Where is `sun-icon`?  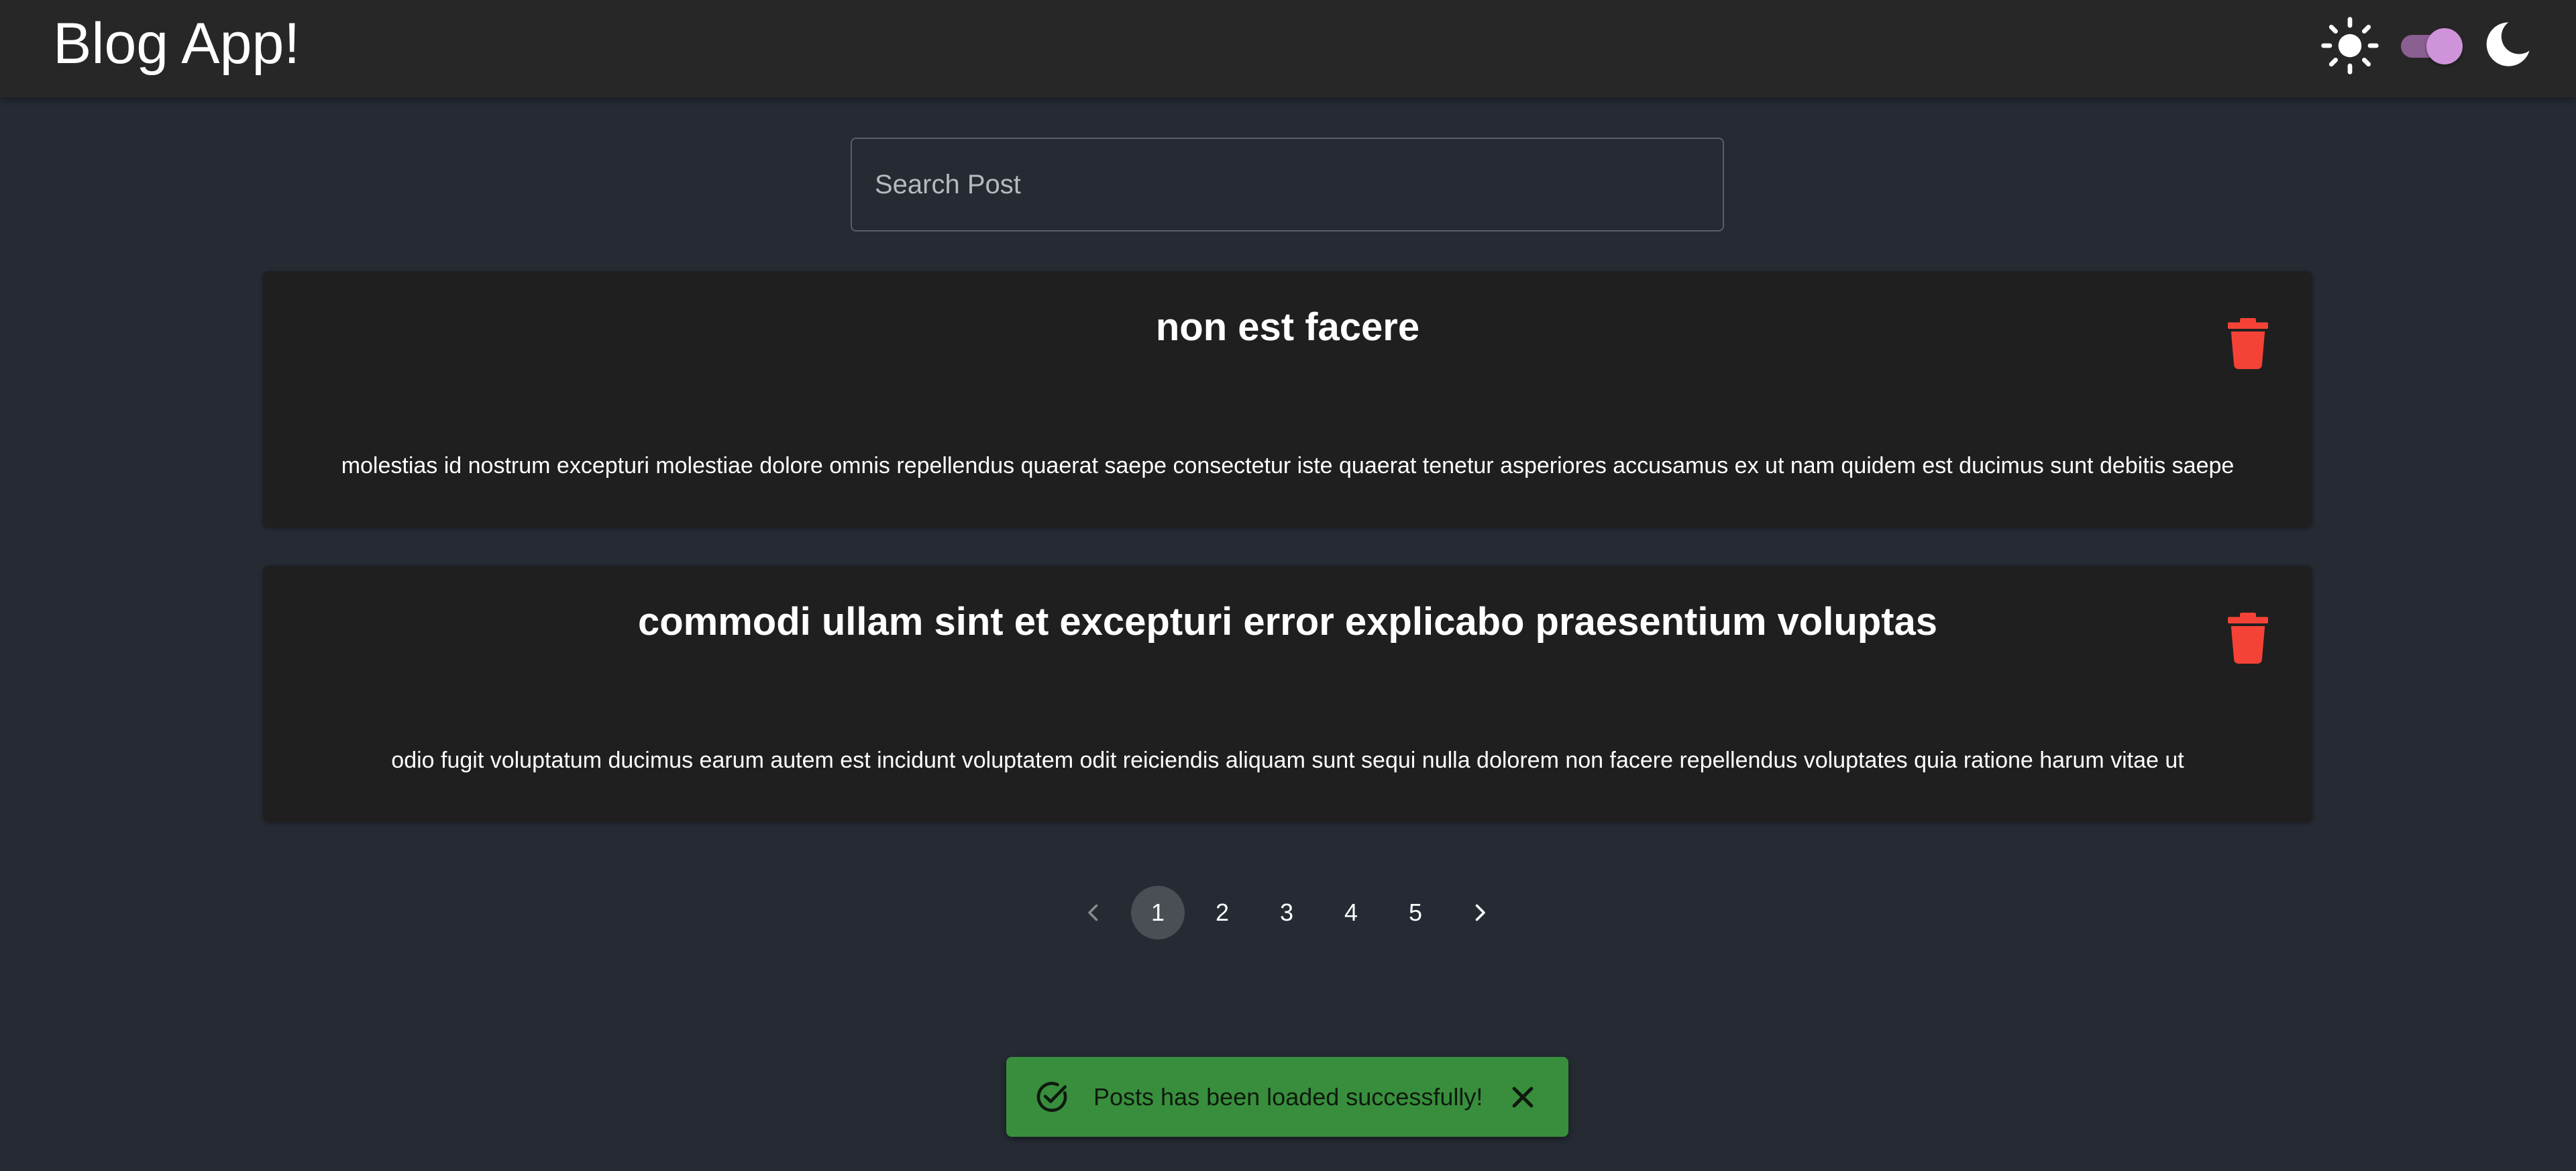
sun-icon is located at coordinates (2350, 45).